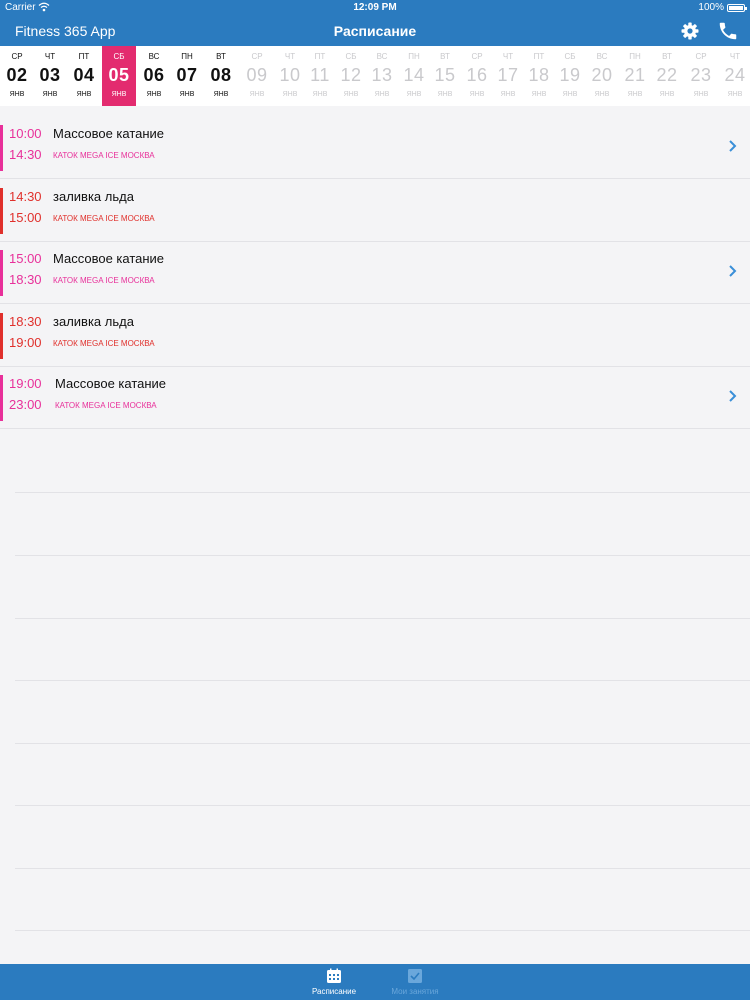 The height and width of the screenshot is (1000, 750). I want to click on end-time: 18:30, so click(25, 280).